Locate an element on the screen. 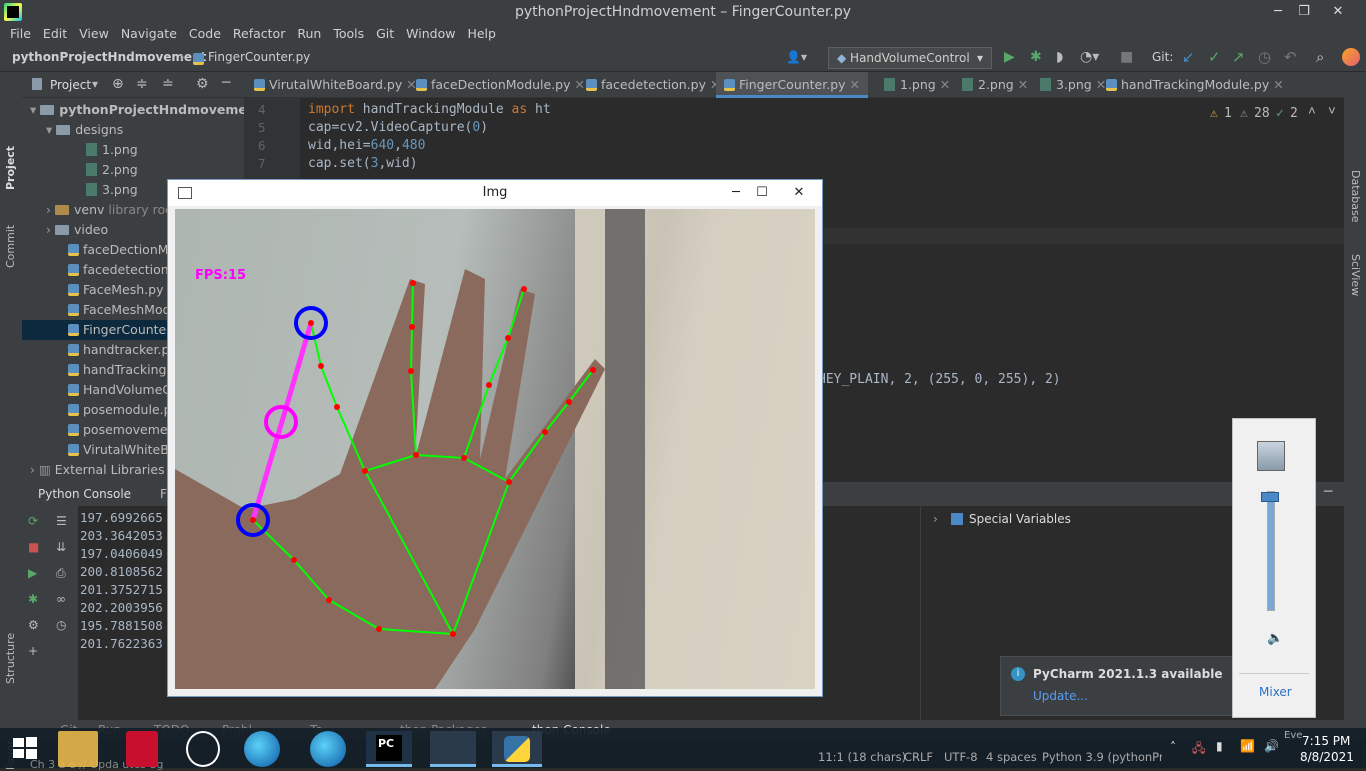 The width and height of the screenshot is (1366, 771). pycharm-taskbar-icon: PC is located at coordinates (389, 749).